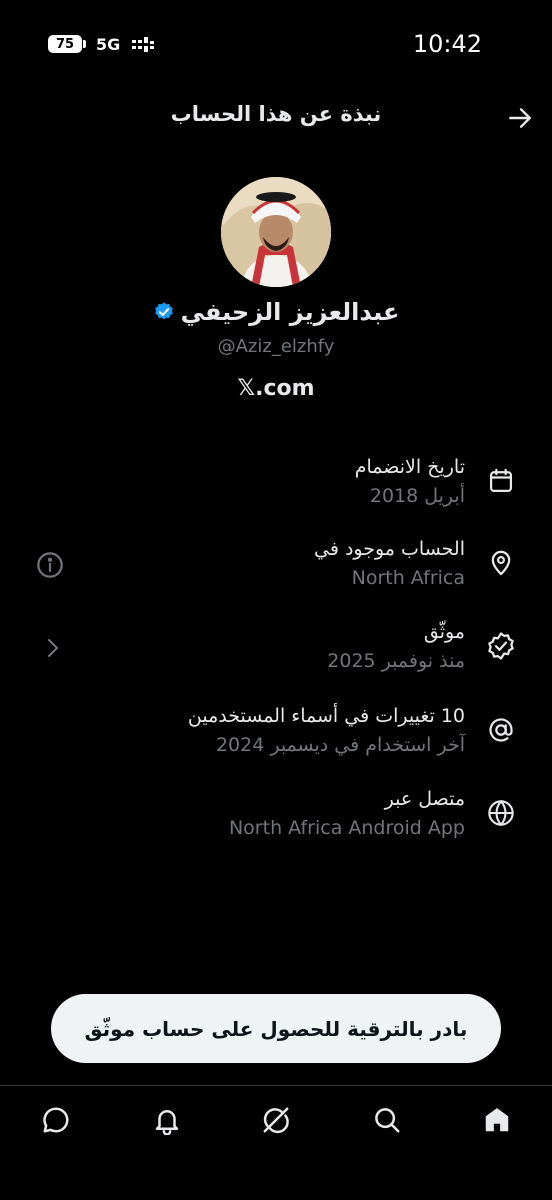 The width and height of the screenshot is (552, 1200). I want to click on at-sign-icon, so click(501, 730).